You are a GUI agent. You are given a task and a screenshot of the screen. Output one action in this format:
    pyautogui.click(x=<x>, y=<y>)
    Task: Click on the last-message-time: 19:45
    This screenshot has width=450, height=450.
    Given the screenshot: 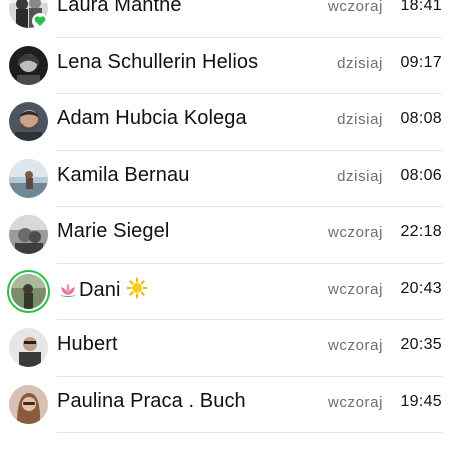 What is the action you would take?
    pyautogui.click(x=421, y=401)
    